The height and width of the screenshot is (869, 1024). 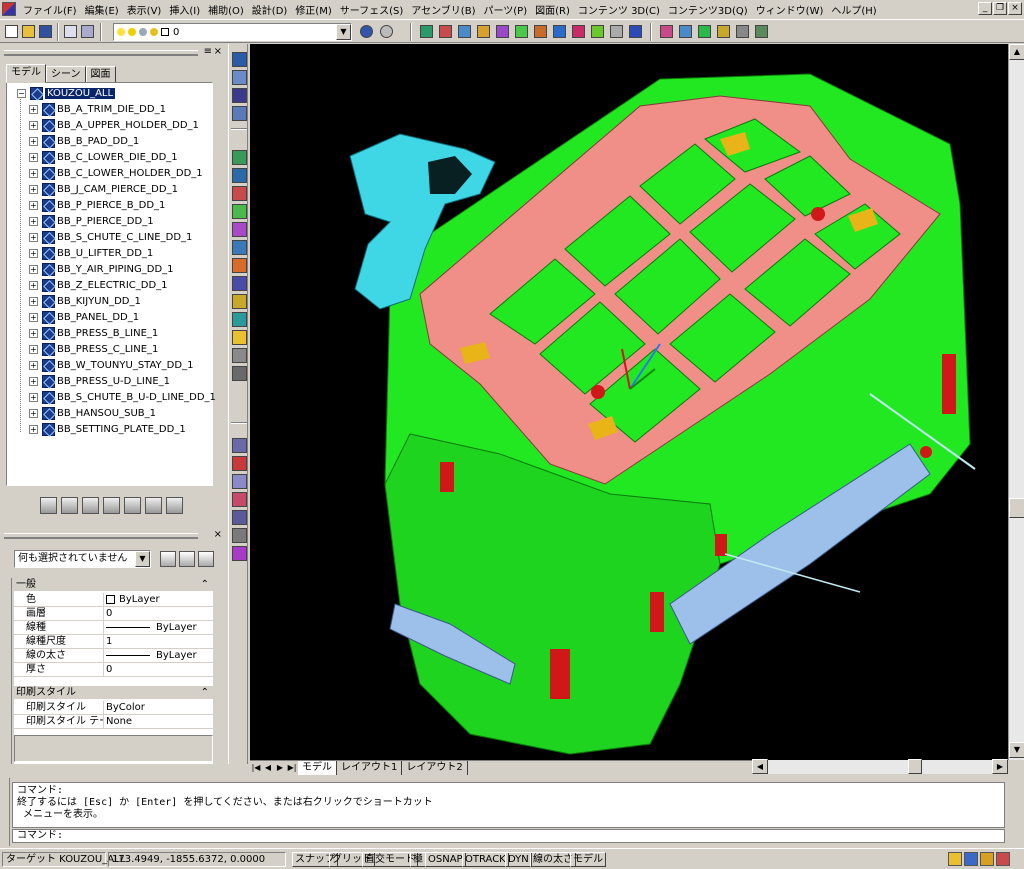 What do you see at coordinates (48, 505) in the screenshot?
I see `tree-tool-1-icon` at bounding box center [48, 505].